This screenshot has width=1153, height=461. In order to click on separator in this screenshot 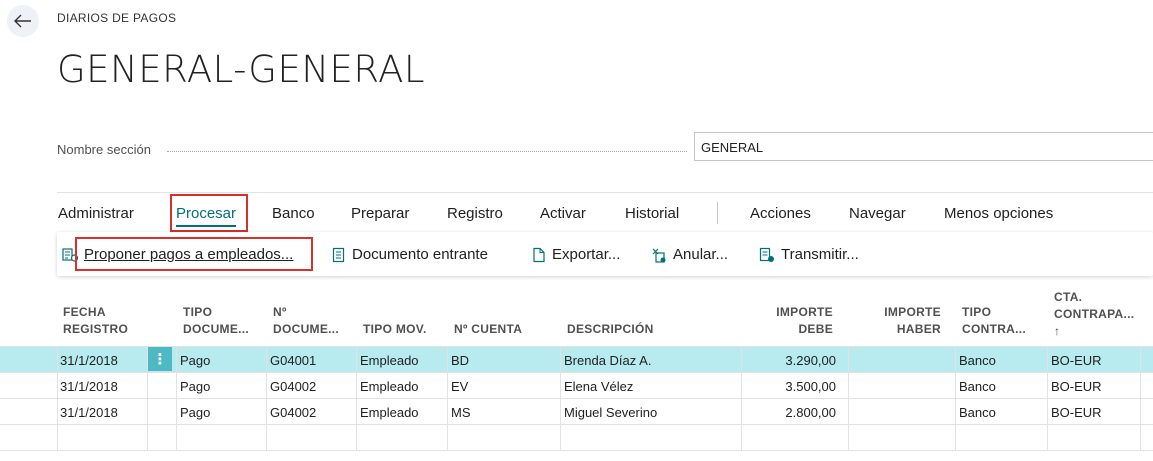, I will do `click(605, 192)`.